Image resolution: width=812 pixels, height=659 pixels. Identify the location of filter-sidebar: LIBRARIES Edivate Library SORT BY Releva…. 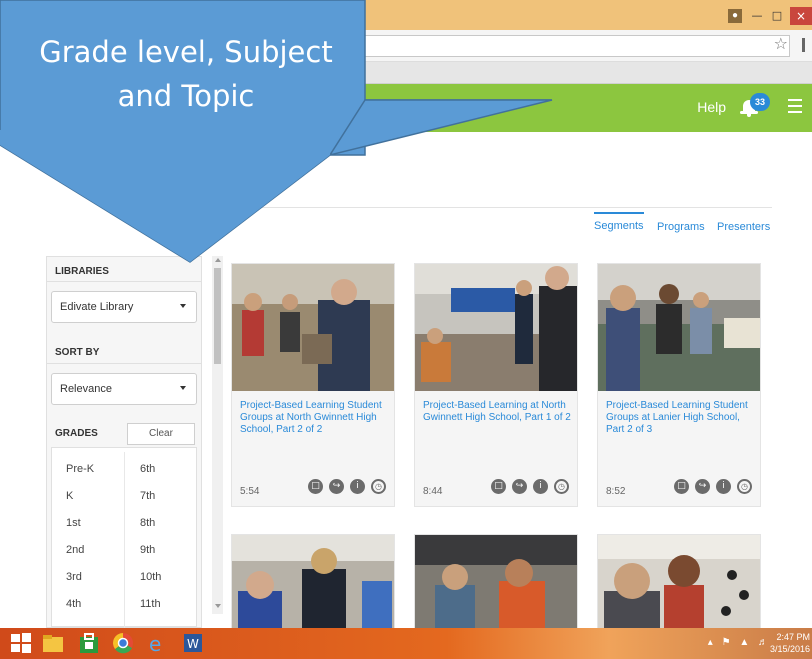
(124, 442).